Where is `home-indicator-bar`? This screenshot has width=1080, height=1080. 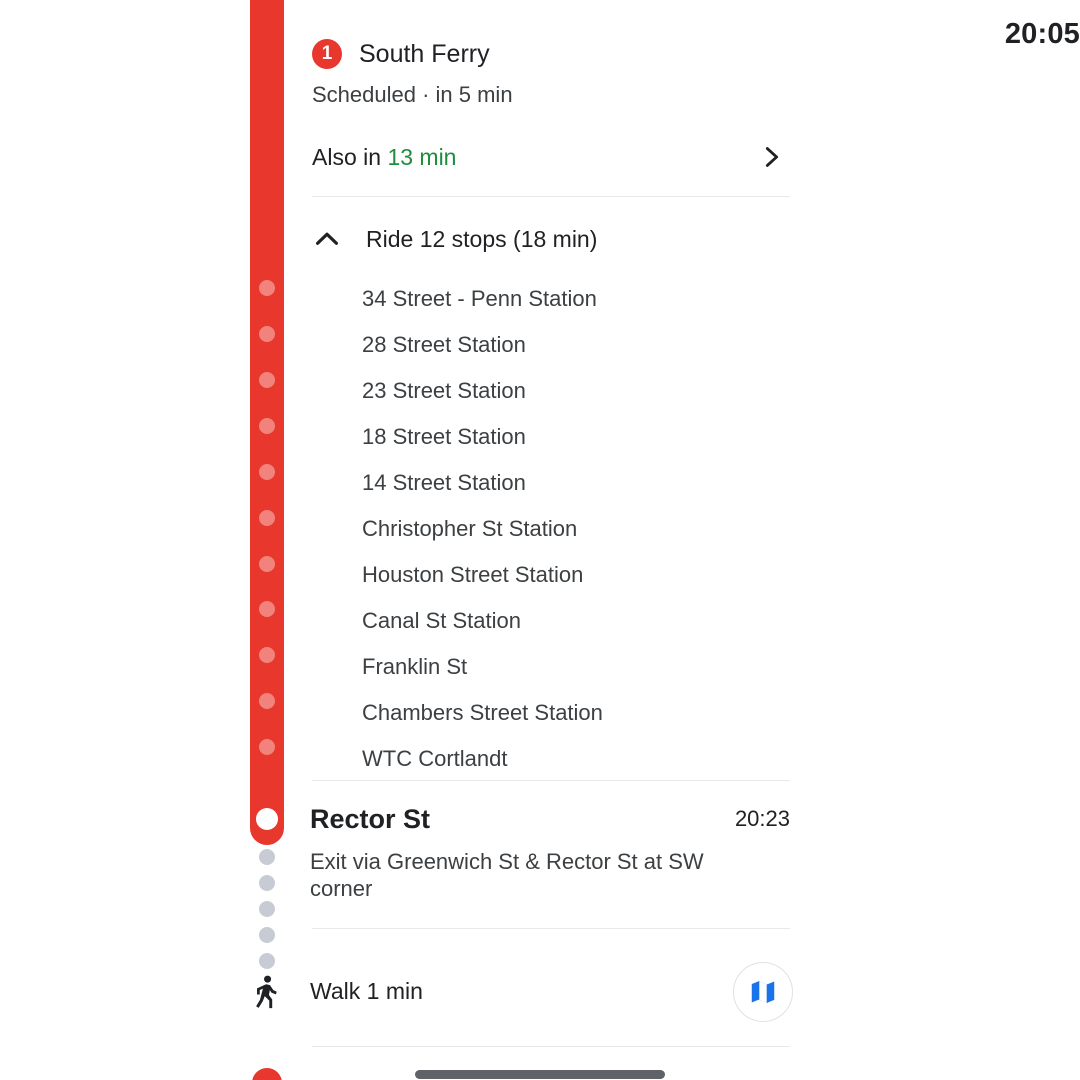
home-indicator-bar is located at coordinates (540, 1074).